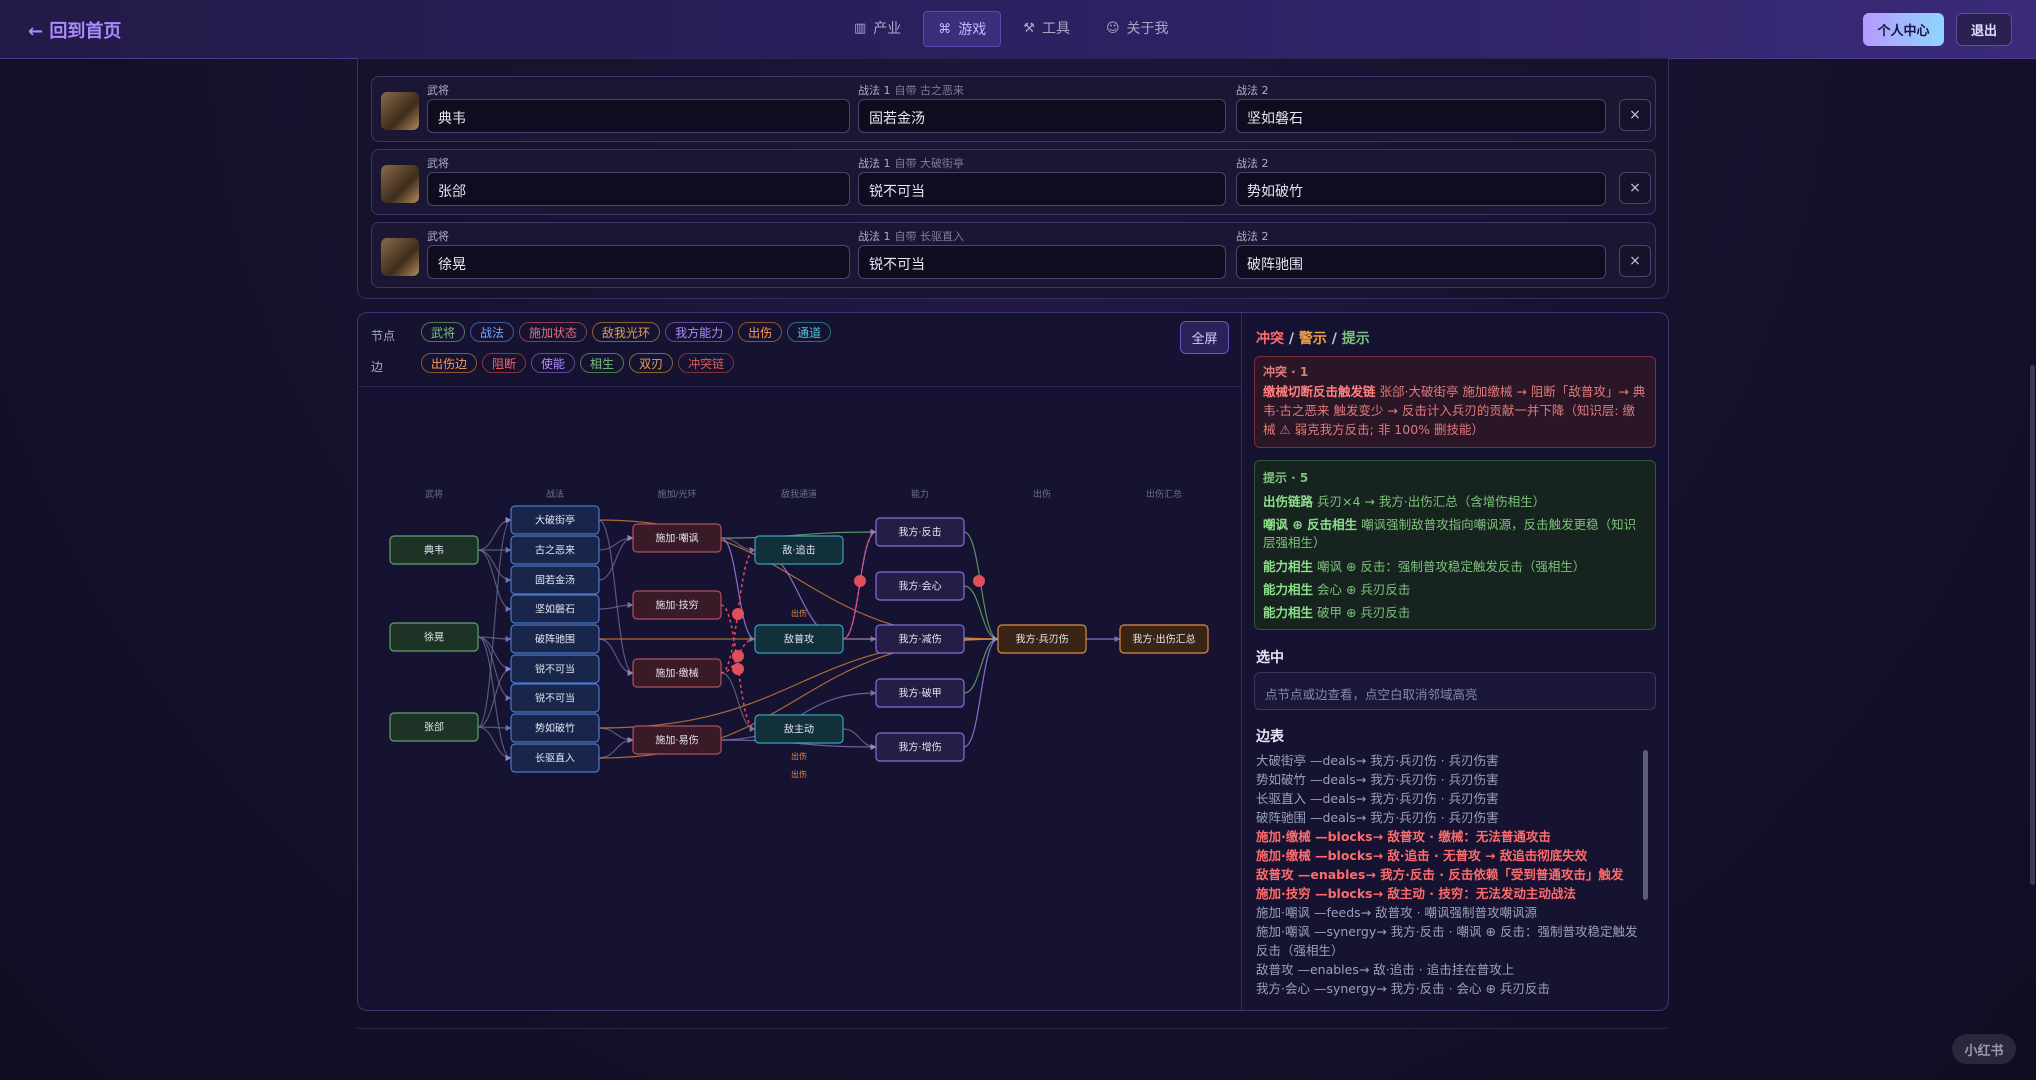 The width and height of the screenshot is (2036, 1080). I want to click on nav-about: ☺ 关于我, so click(1137, 28).